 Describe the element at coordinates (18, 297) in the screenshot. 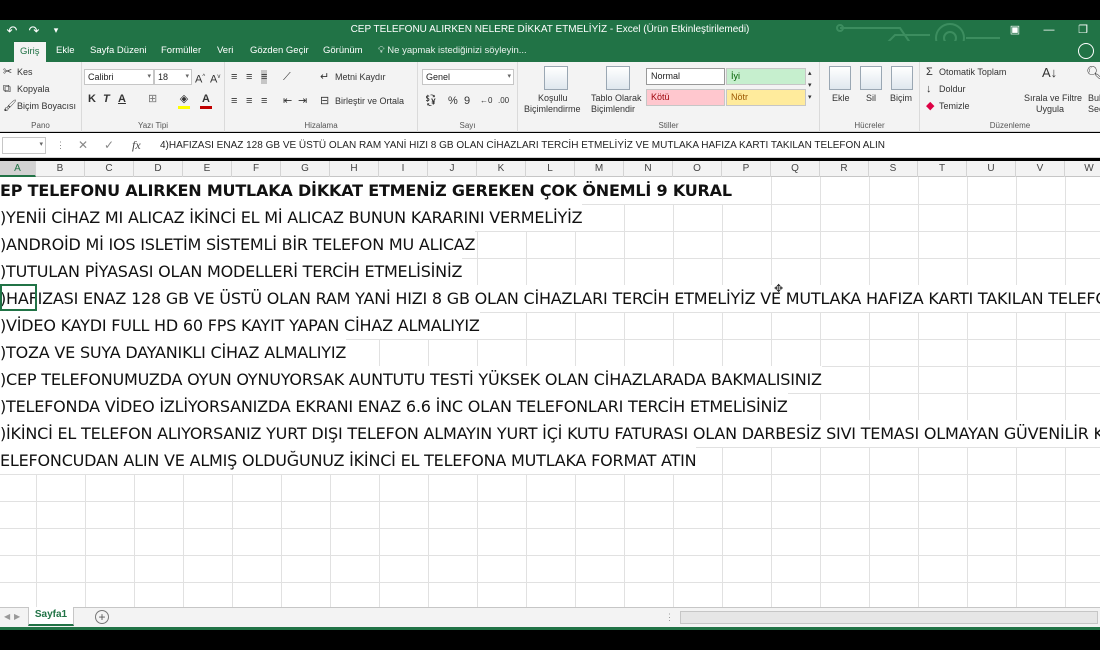

I see `selected-cell` at that location.